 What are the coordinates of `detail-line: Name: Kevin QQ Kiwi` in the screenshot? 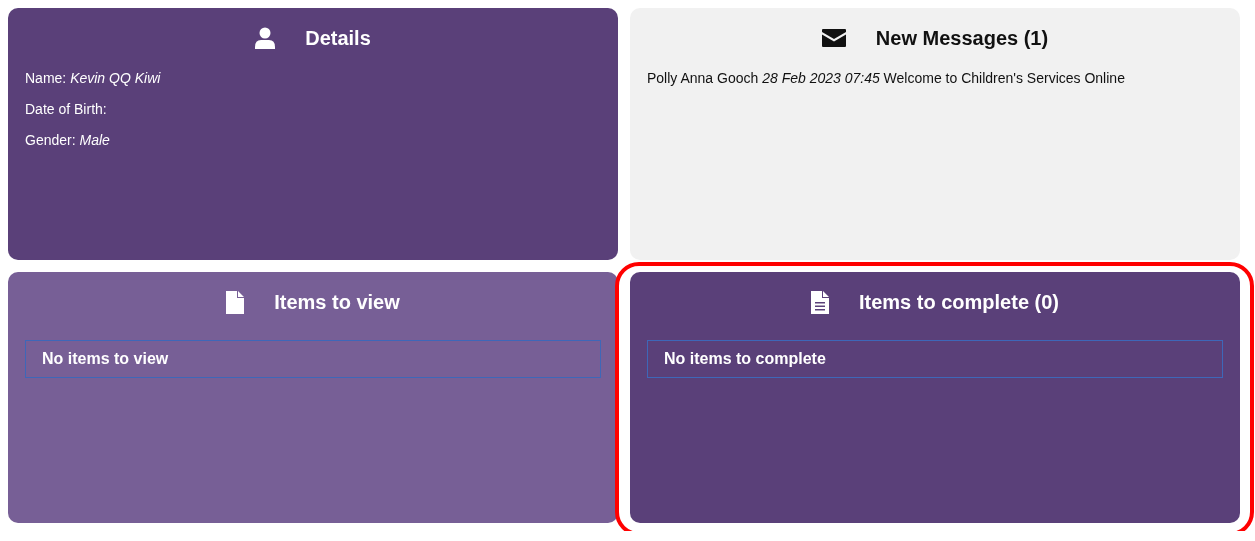 It's located at (93, 78).